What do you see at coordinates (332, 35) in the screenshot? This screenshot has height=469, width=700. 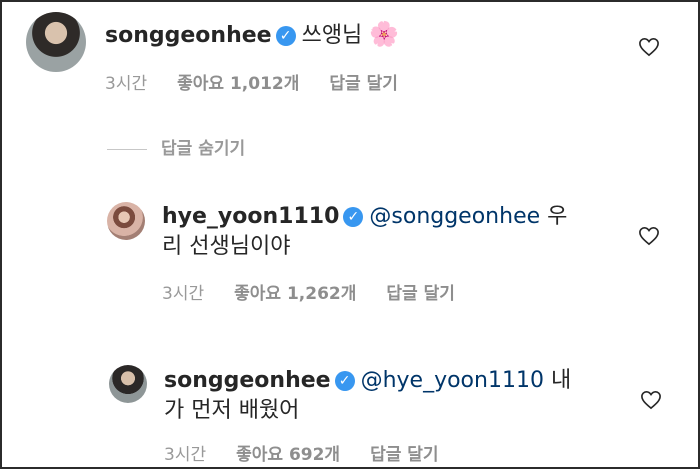 I see `comment-text: 쓰앵님` at bounding box center [332, 35].